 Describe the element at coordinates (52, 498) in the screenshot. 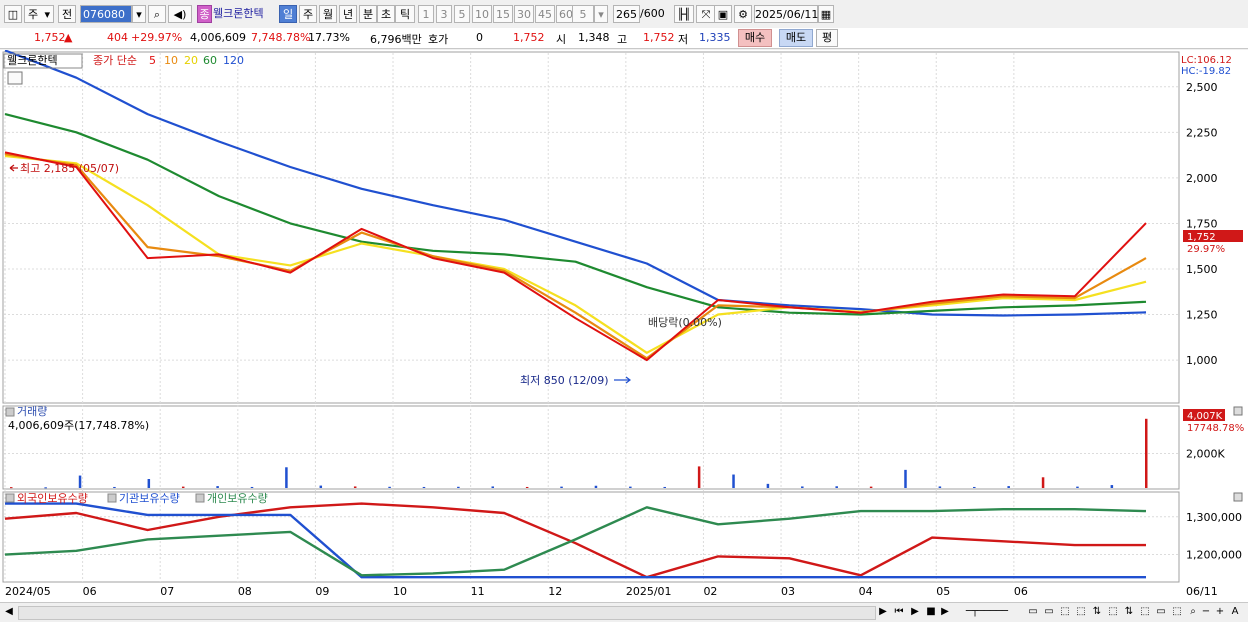

I see `legend-foreign: 외국인보유수량` at that location.